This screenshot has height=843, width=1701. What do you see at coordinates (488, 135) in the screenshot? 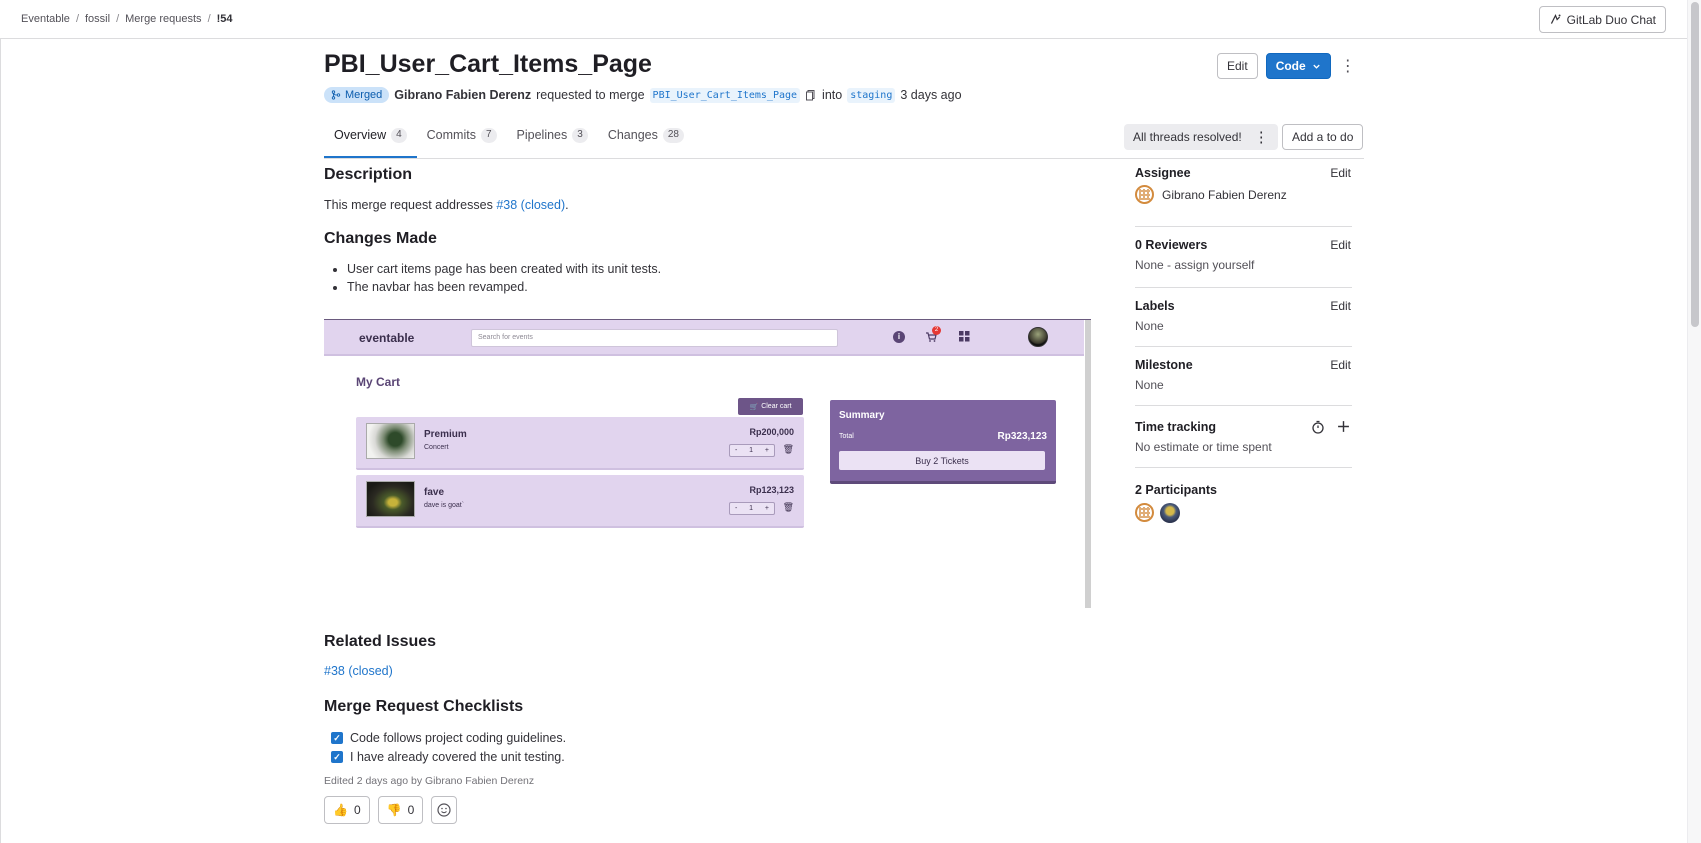
I see `tab-count: 7` at bounding box center [488, 135].